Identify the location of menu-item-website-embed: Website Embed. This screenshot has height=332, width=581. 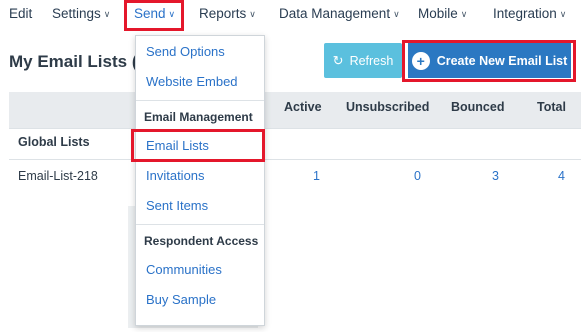
(192, 81).